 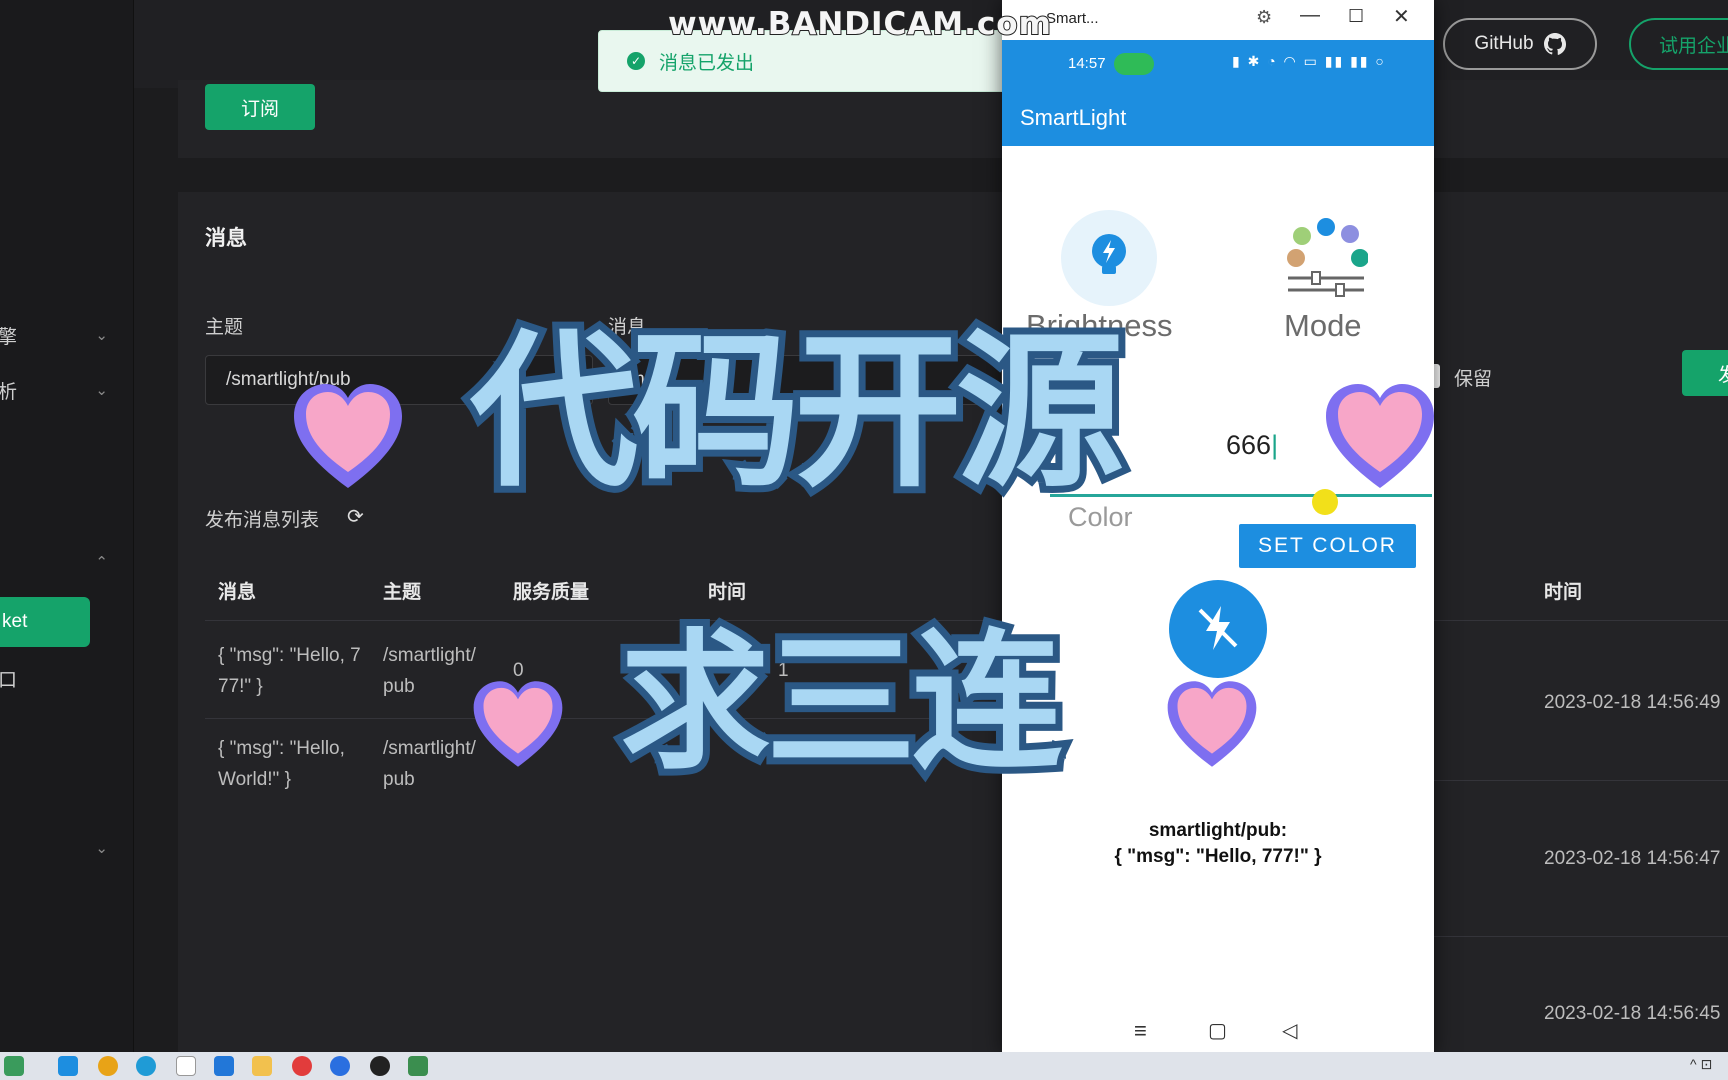 I want to click on sidebar-item-settings: ⌄, so click(x=67, y=848).